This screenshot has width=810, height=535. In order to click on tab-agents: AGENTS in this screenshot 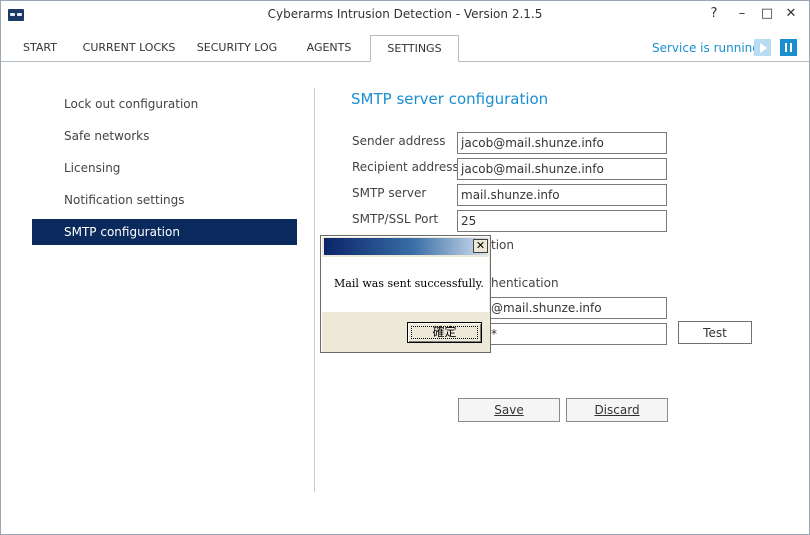, I will do `click(329, 48)`.